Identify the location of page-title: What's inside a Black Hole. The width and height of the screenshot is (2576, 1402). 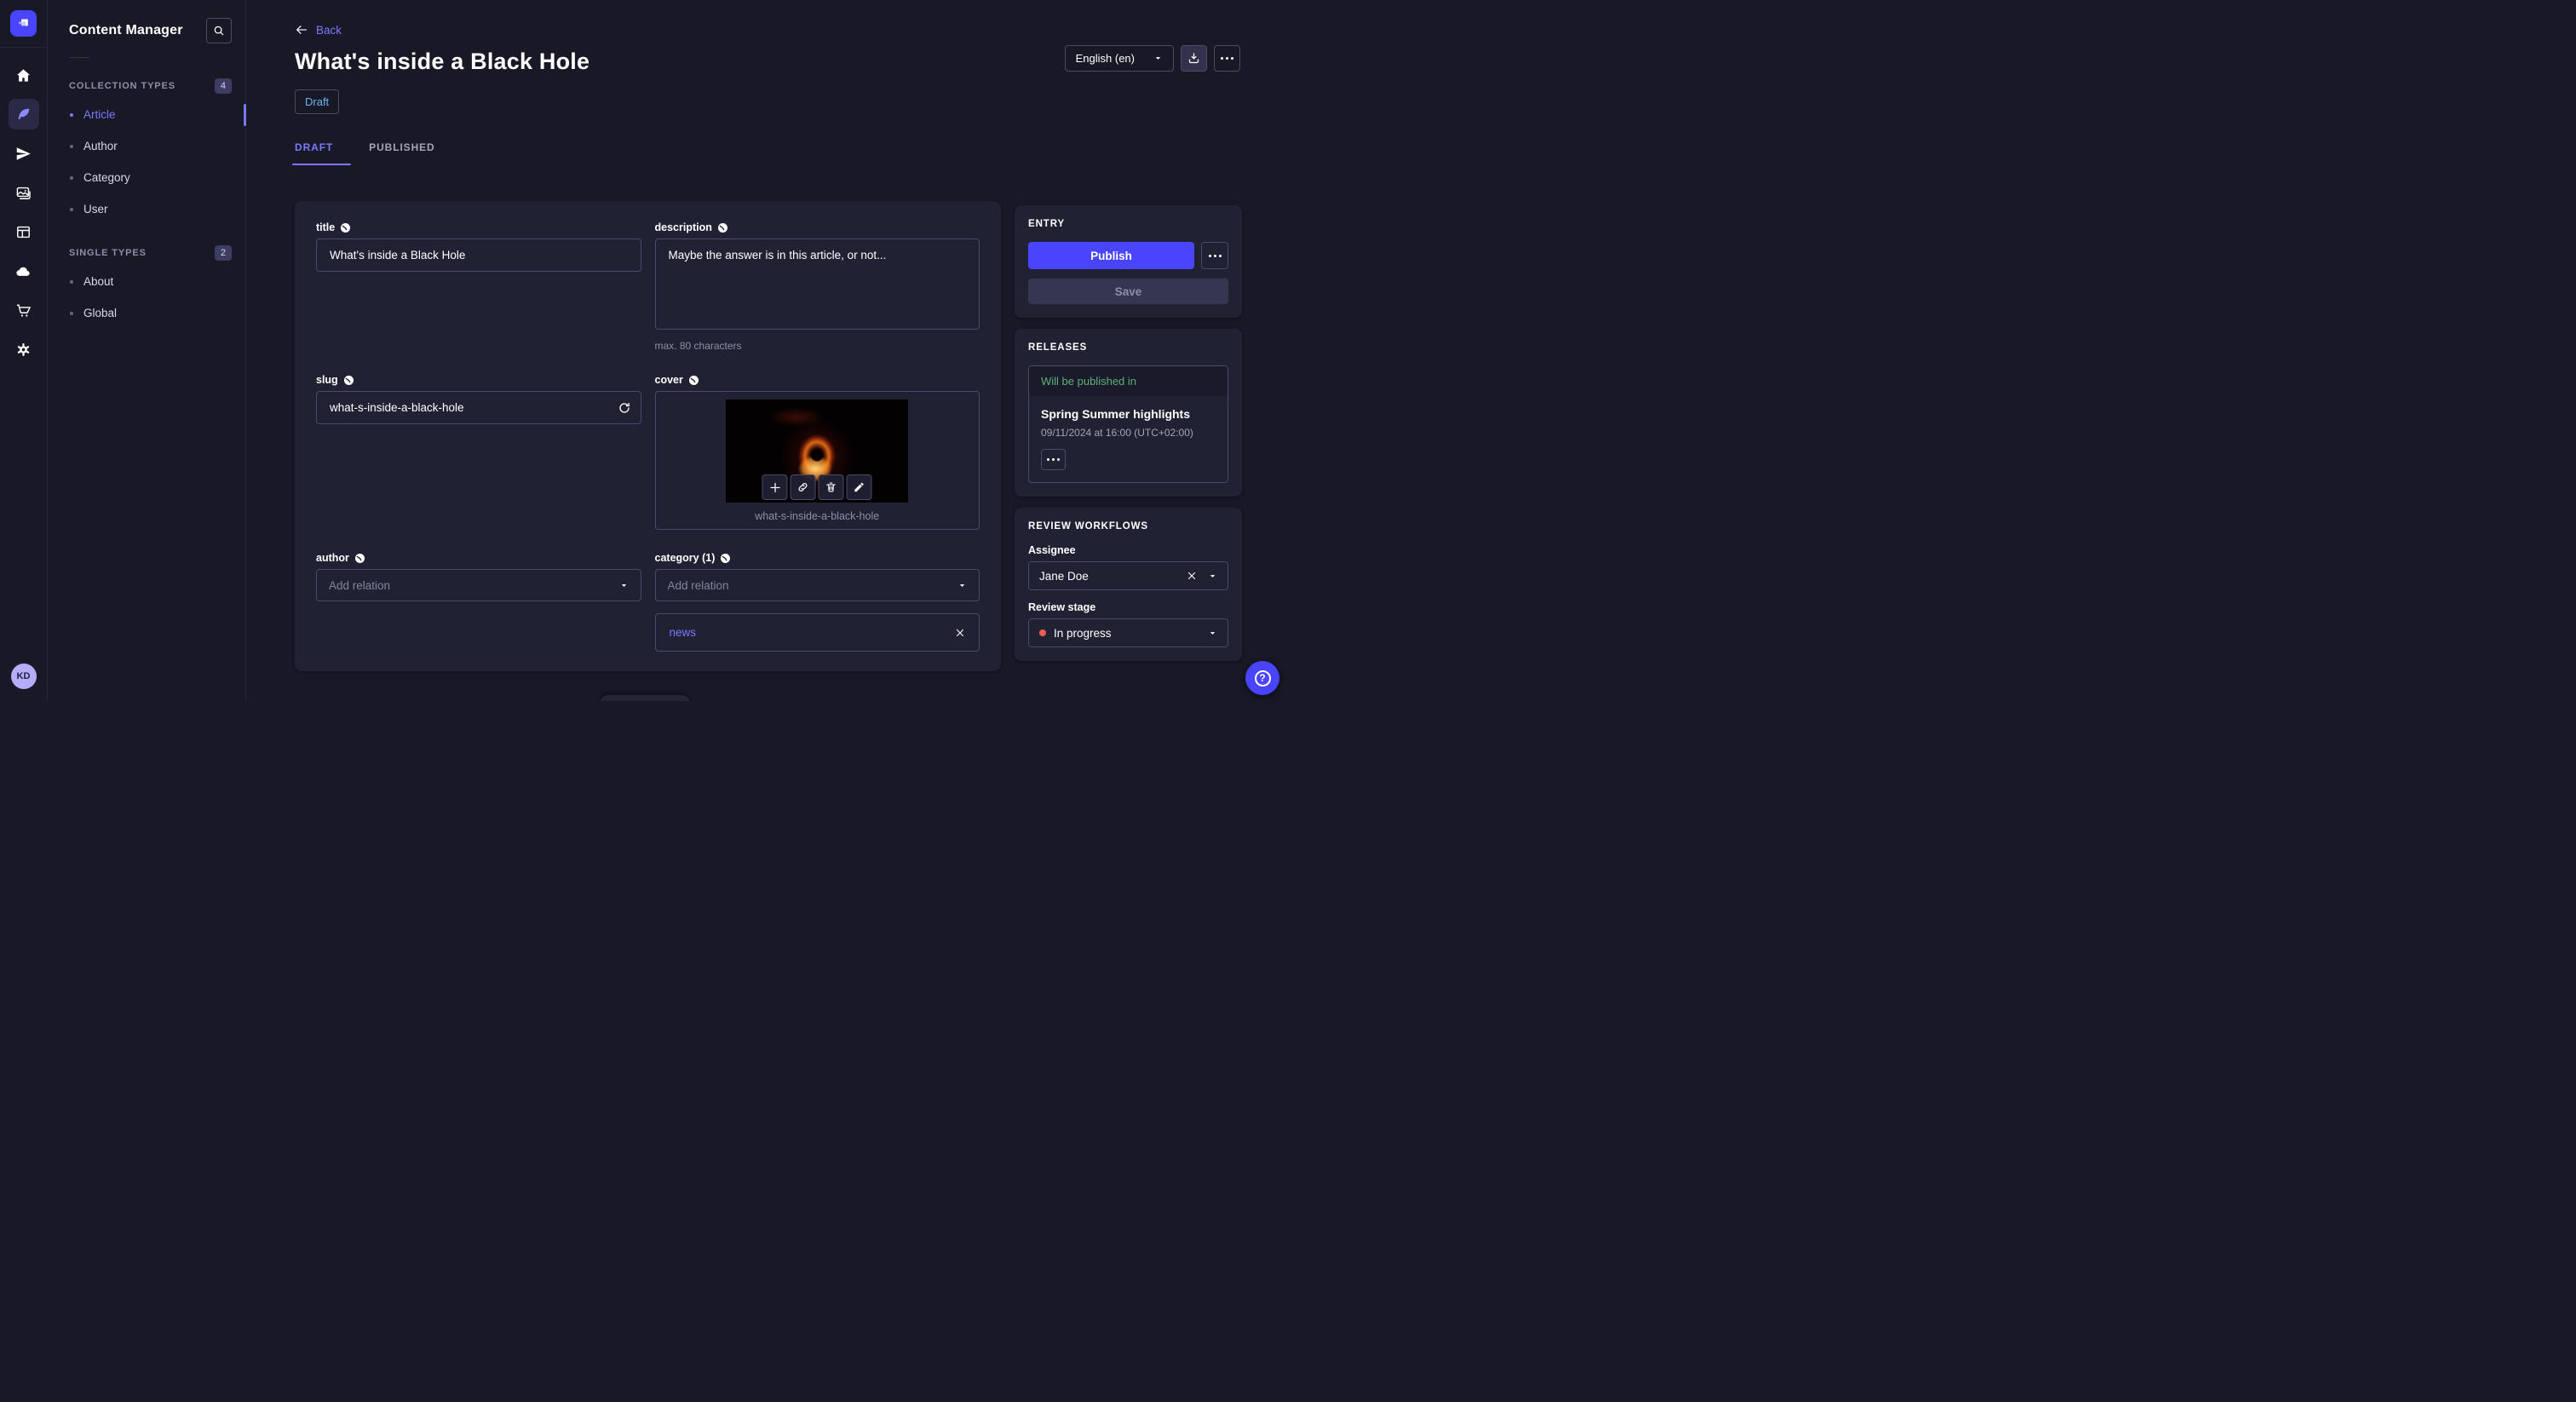
(443, 62).